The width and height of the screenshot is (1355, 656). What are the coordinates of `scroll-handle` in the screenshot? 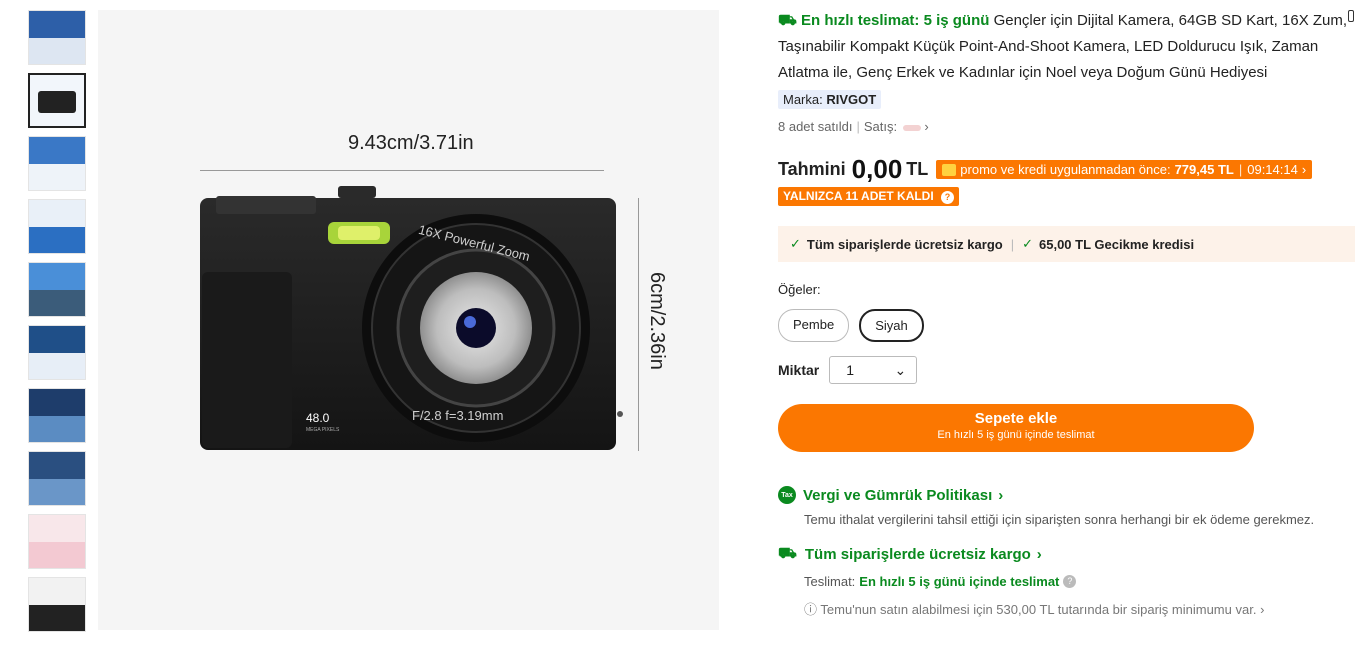 It's located at (1351, 16).